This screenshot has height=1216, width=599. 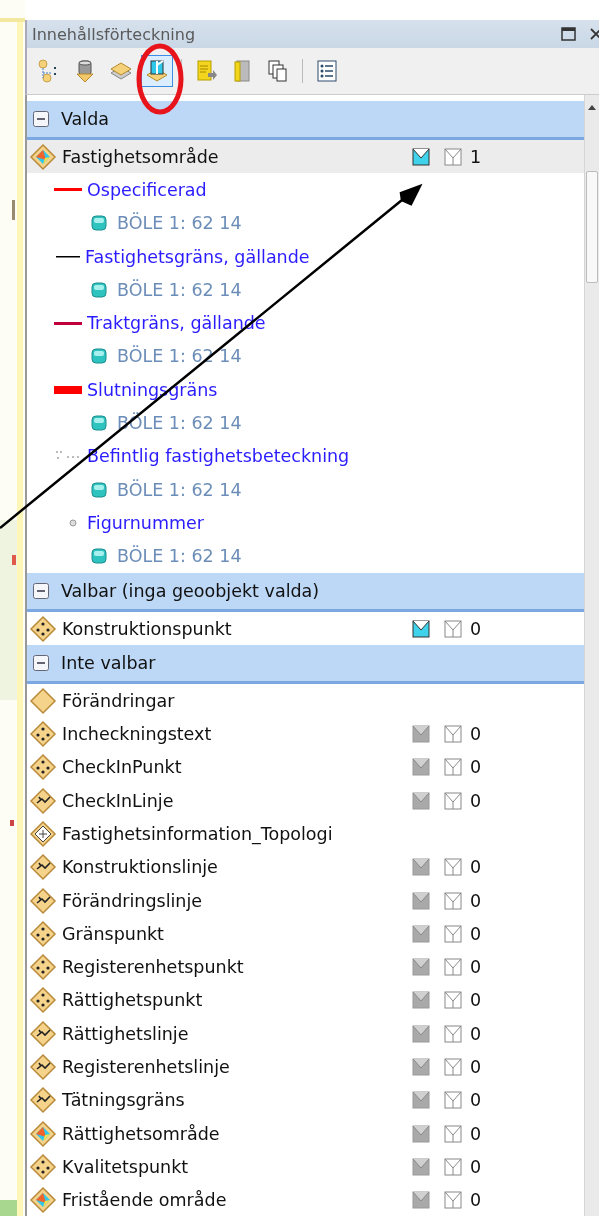 What do you see at coordinates (305, 1167) in the screenshot?
I see `layer-row: Kvalitetspunkt 0` at bounding box center [305, 1167].